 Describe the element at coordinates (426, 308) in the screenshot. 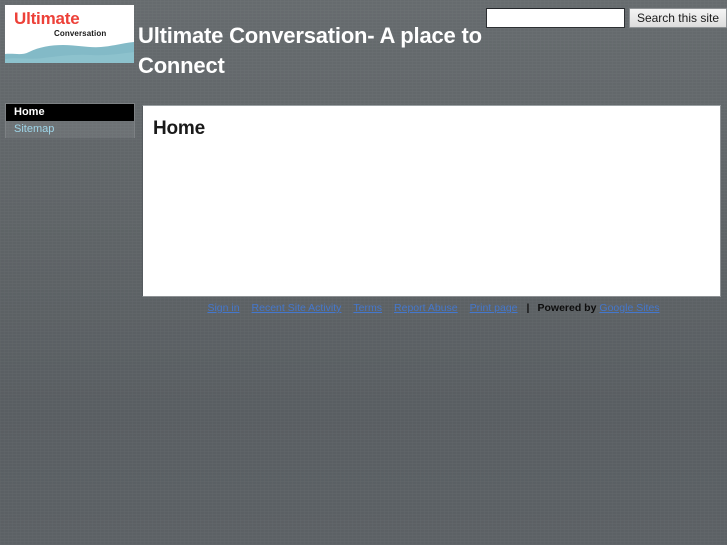

I see `footer-link-report-abuse: Report Abuse` at that location.